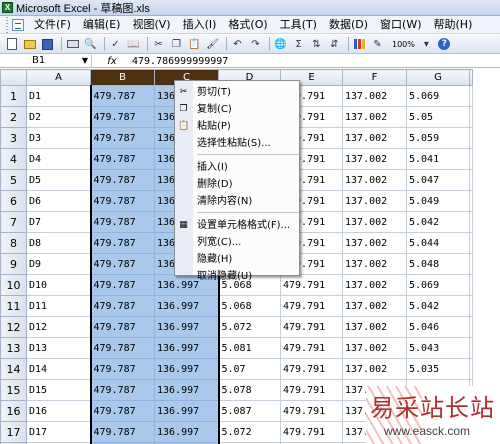 This screenshot has width=500, height=444. I want to click on cell-g2: 5.05, so click(438, 117).